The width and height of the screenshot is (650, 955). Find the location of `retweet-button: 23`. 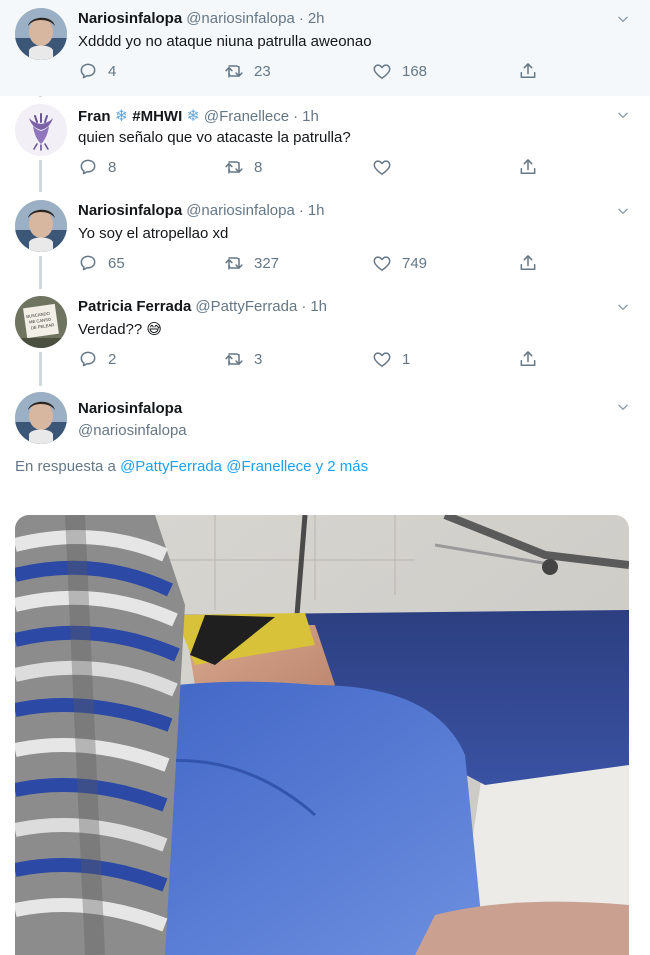

retweet-button: 23 is located at coordinates (247, 71).